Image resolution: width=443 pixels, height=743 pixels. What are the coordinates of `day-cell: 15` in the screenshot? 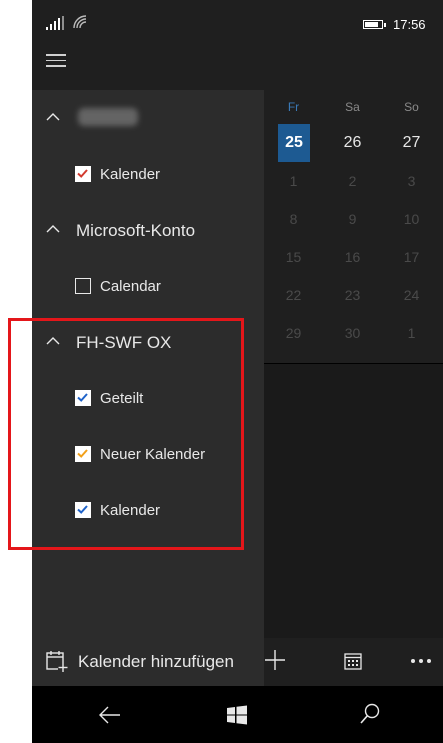 It's located at (293, 257).